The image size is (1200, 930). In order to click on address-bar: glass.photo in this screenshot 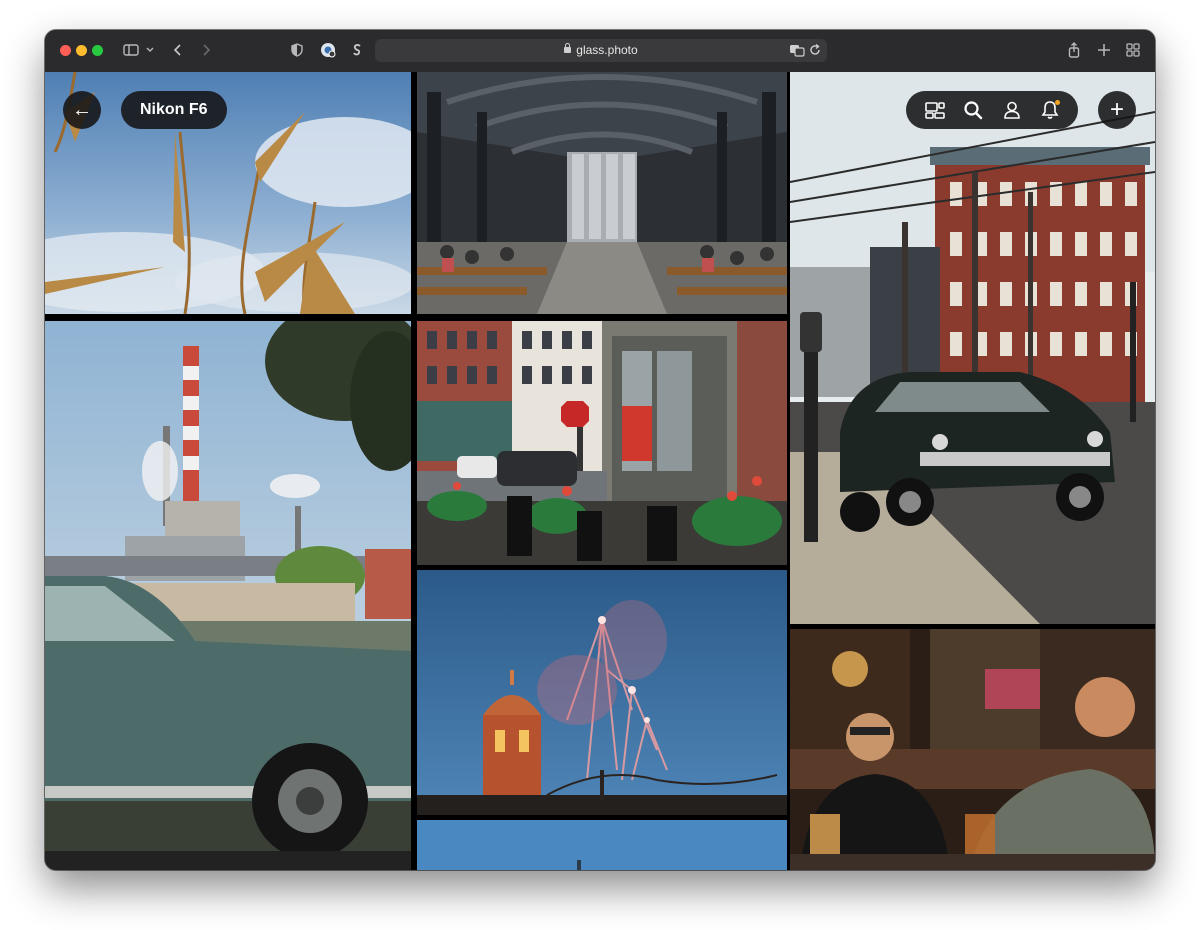, I will do `click(601, 50)`.